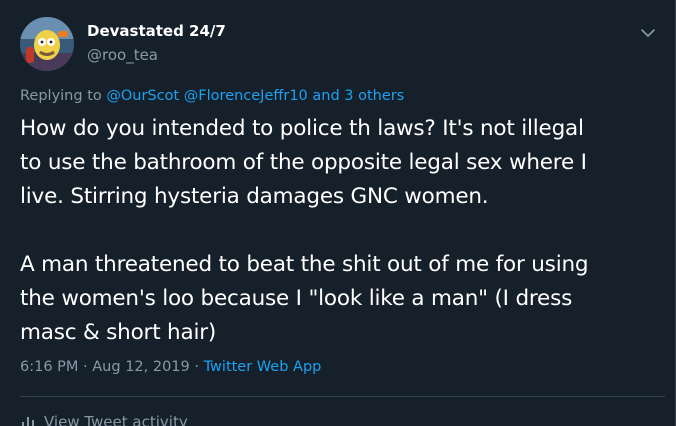 This screenshot has width=676, height=426. I want to click on user-handle: @roo_tea, so click(122, 55).